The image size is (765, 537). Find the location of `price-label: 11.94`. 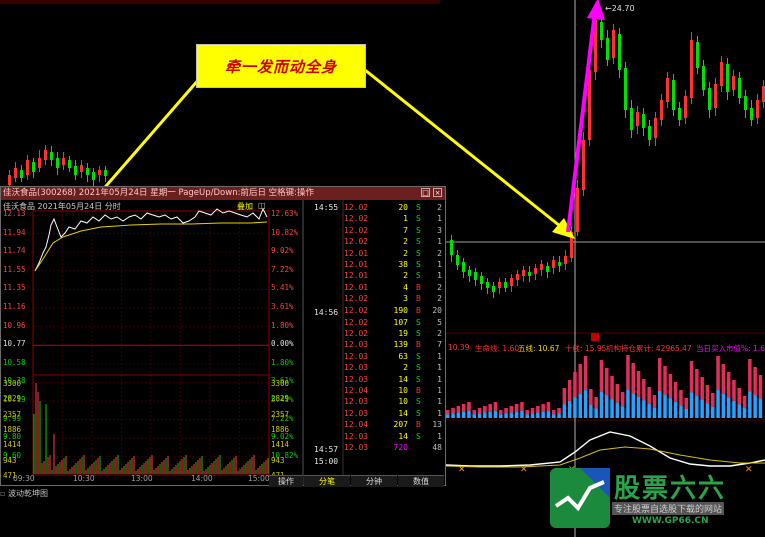

price-label: 11.94 is located at coordinates (14, 232).